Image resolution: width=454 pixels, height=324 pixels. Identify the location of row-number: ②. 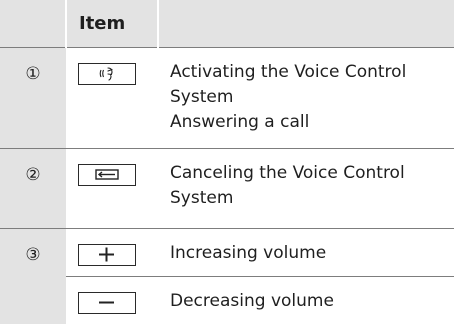
(33, 174).